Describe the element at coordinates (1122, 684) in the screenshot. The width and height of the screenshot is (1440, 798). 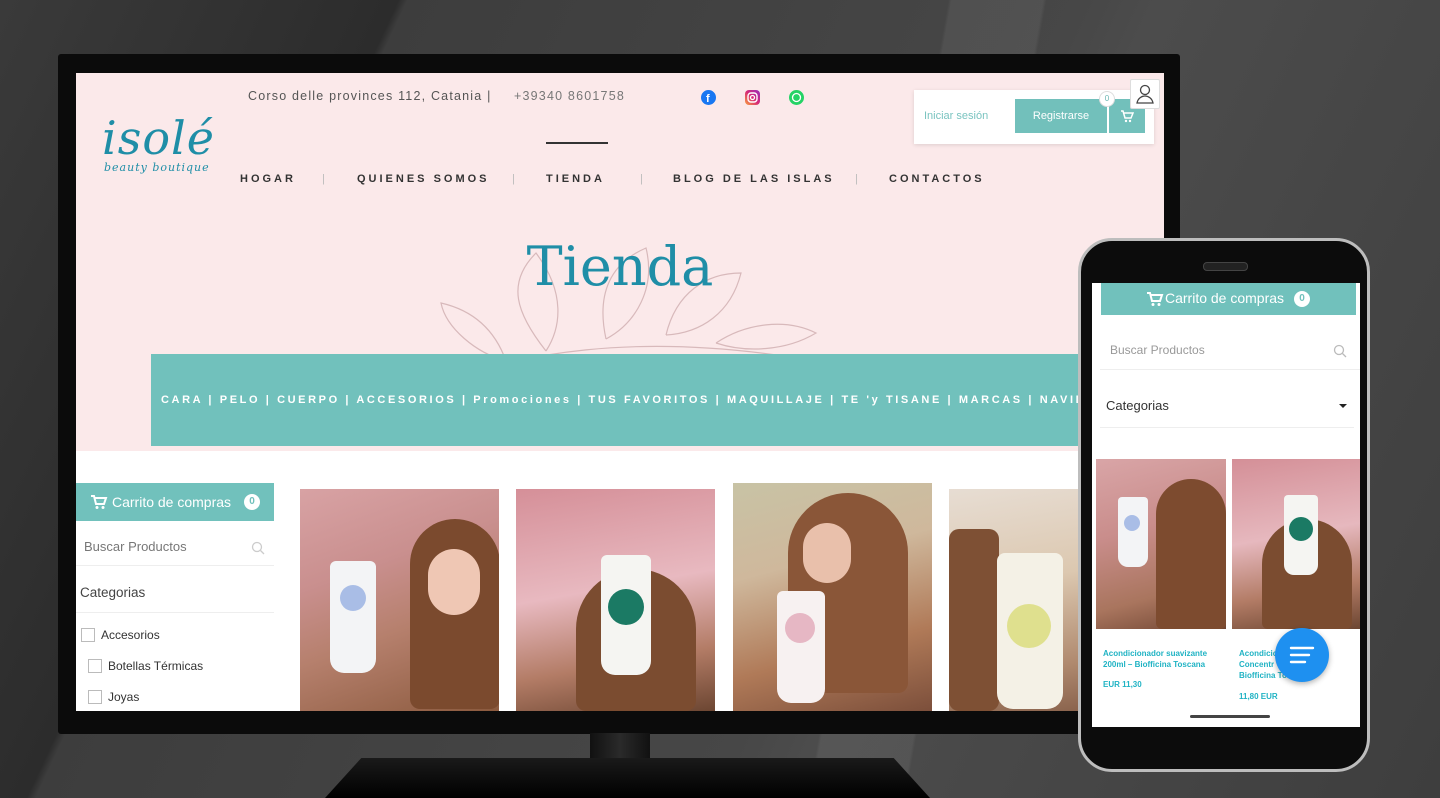
I see `mobile-product-price: EUR 11,30` at that location.